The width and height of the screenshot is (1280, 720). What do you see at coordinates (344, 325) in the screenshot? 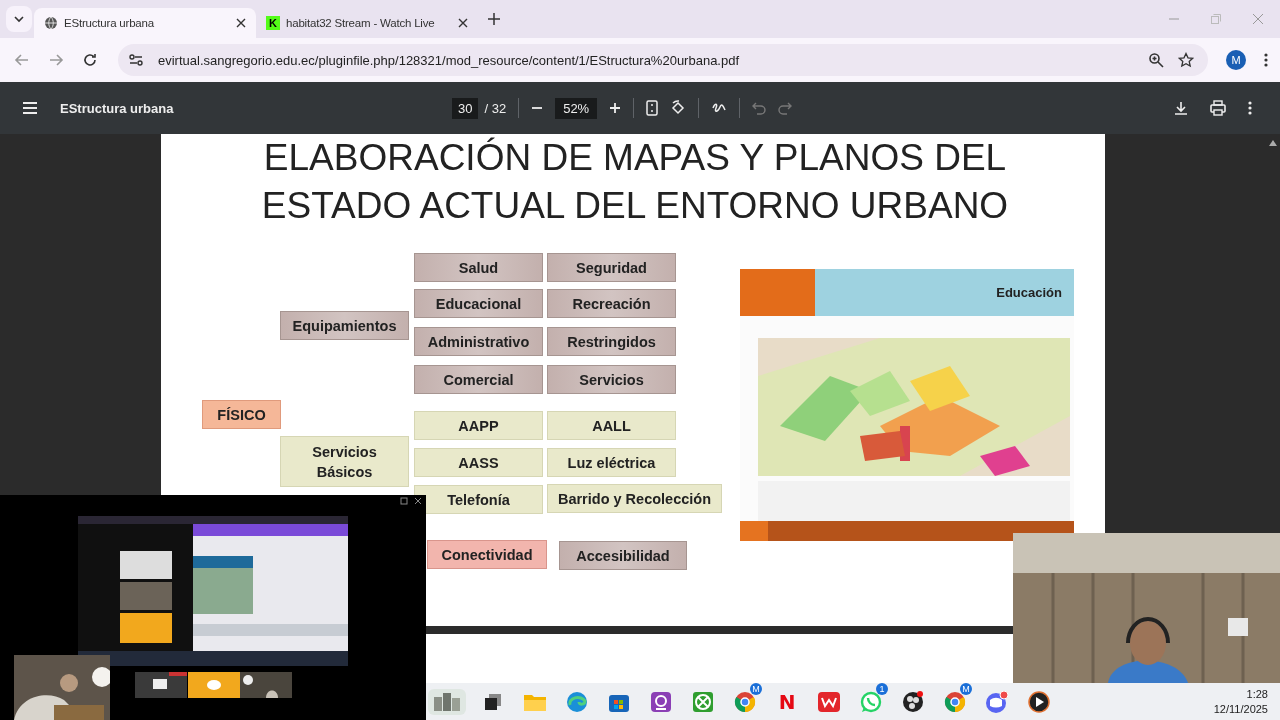
I see `diagram-node: Equipamientos` at bounding box center [344, 325].